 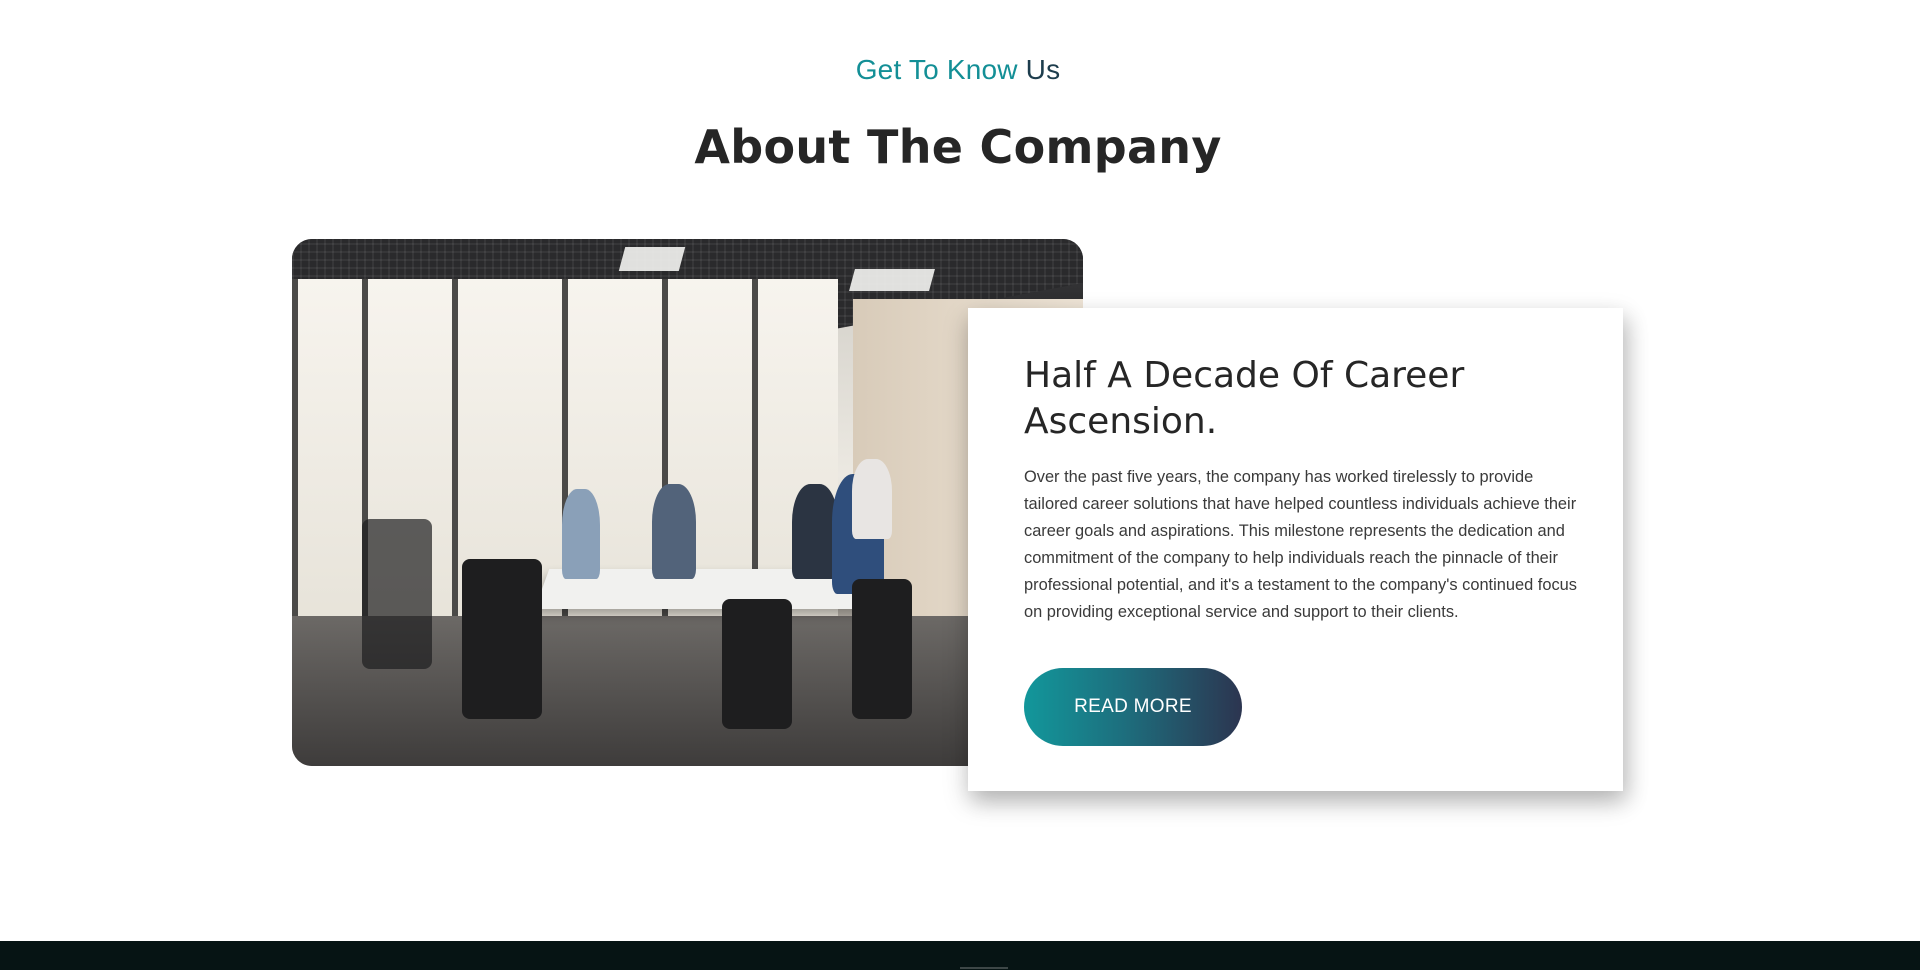 What do you see at coordinates (960, 955) in the screenshot?
I see `footer-bar` at bounding box center [960, 955].